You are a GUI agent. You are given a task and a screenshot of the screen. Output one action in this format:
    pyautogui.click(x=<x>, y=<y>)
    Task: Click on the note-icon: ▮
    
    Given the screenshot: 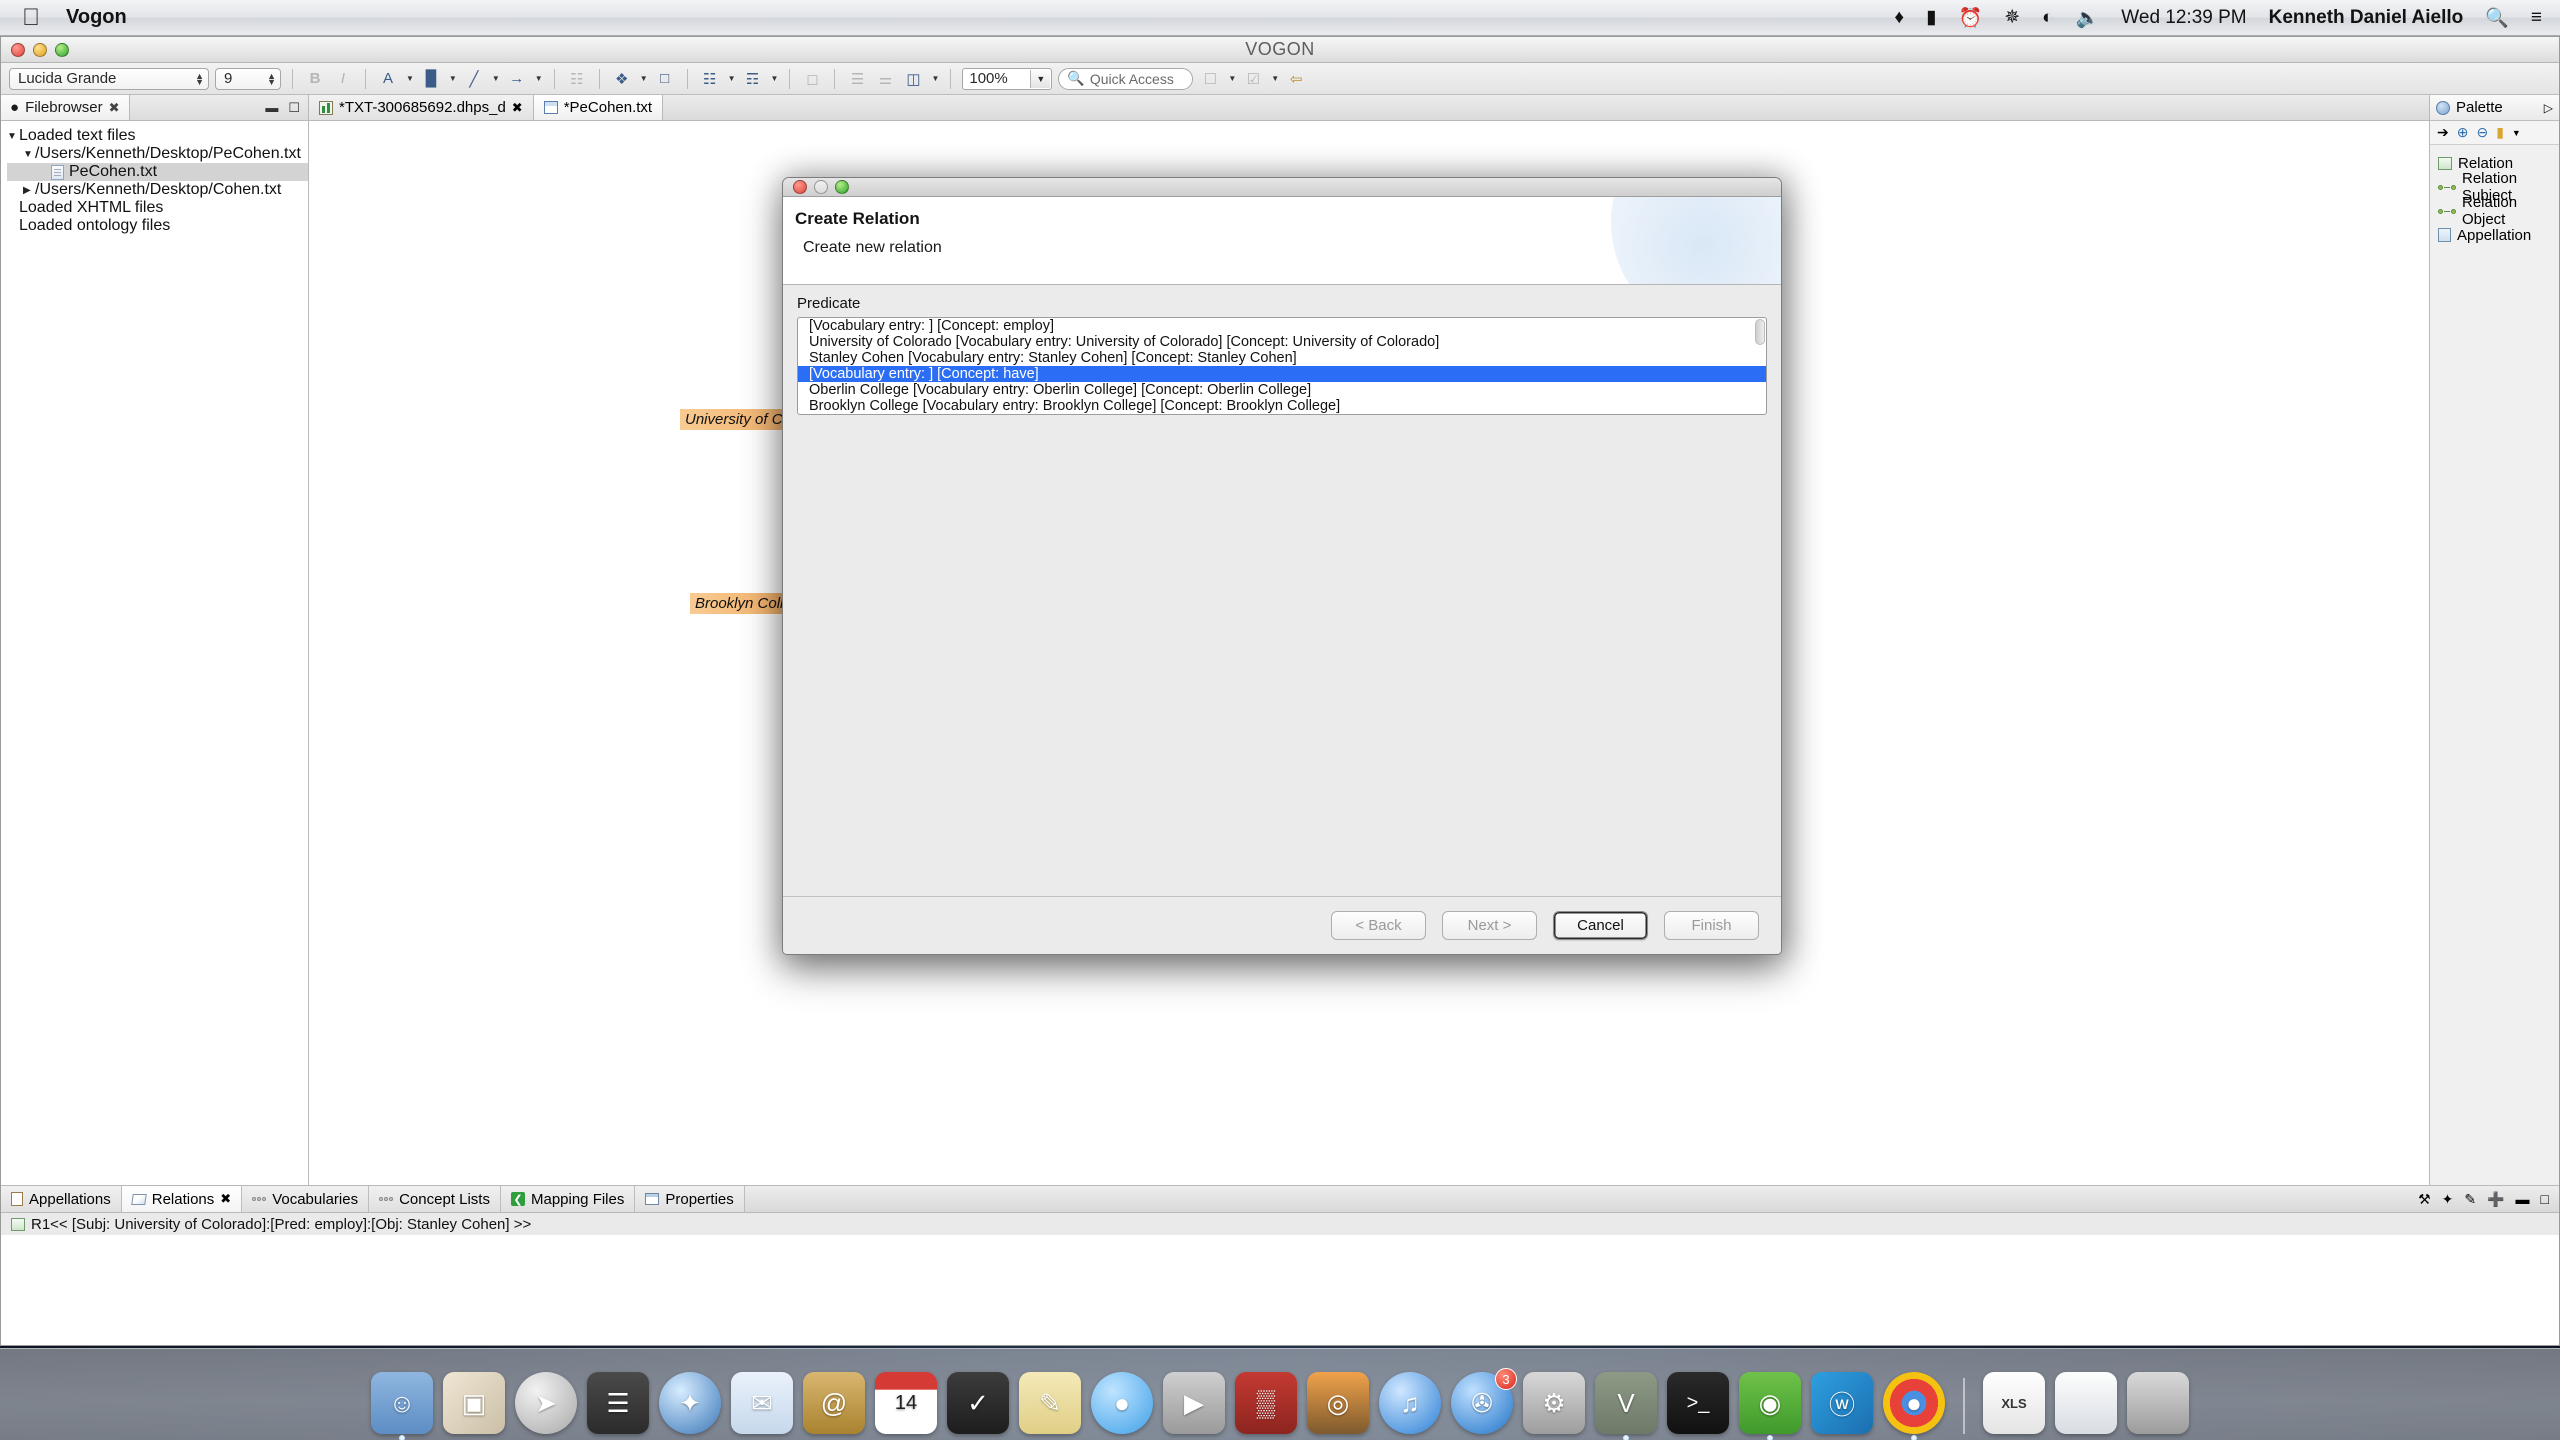 What is the action you would take?
    pyautogui.click(x=2500, y=132)
    